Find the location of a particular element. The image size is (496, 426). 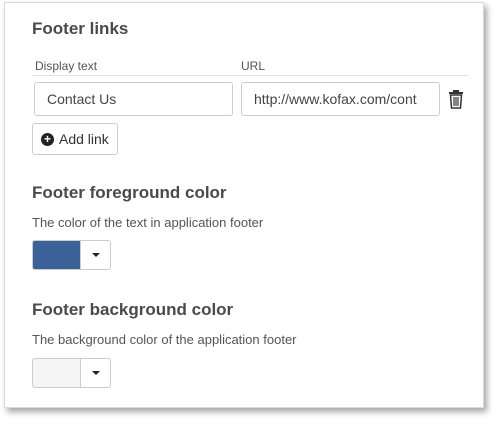

background-color-title: Footer background color is located at coordinates (133, 309).